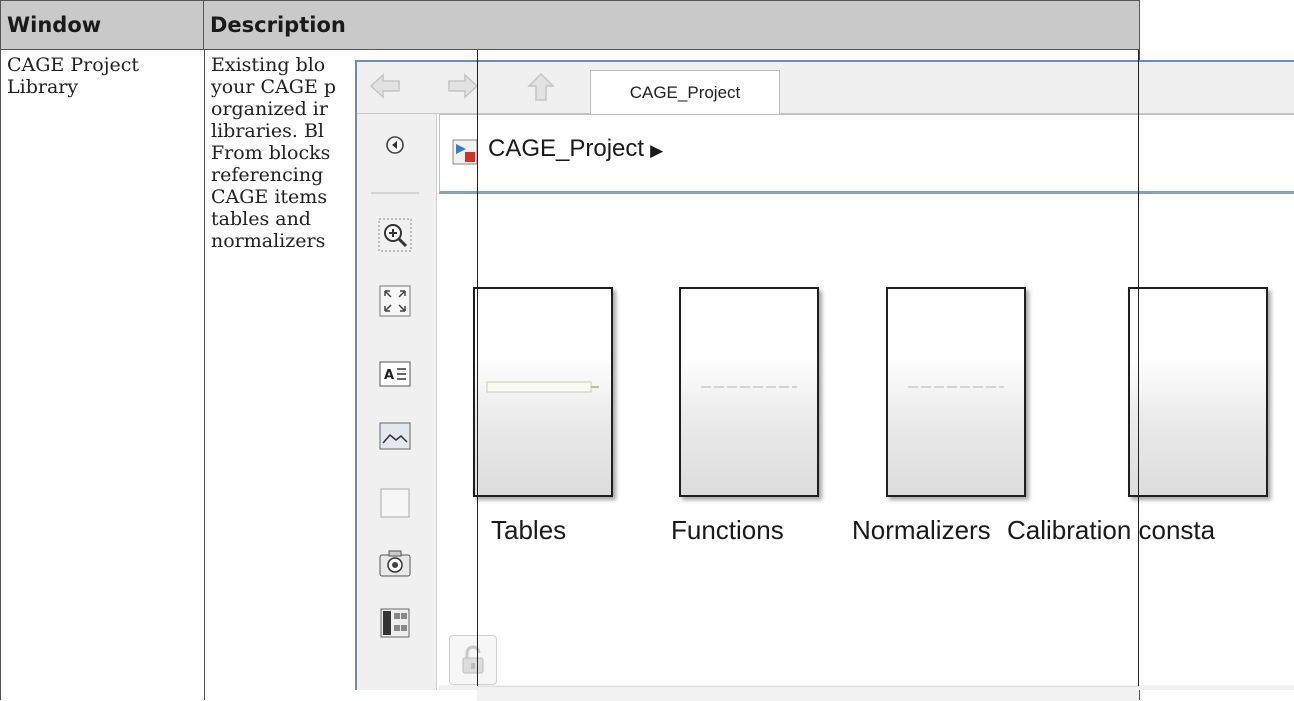  What do you see at coordinates (749, 392) in the screenshot?
I see `functions-block` at bounding box center [749, 392].